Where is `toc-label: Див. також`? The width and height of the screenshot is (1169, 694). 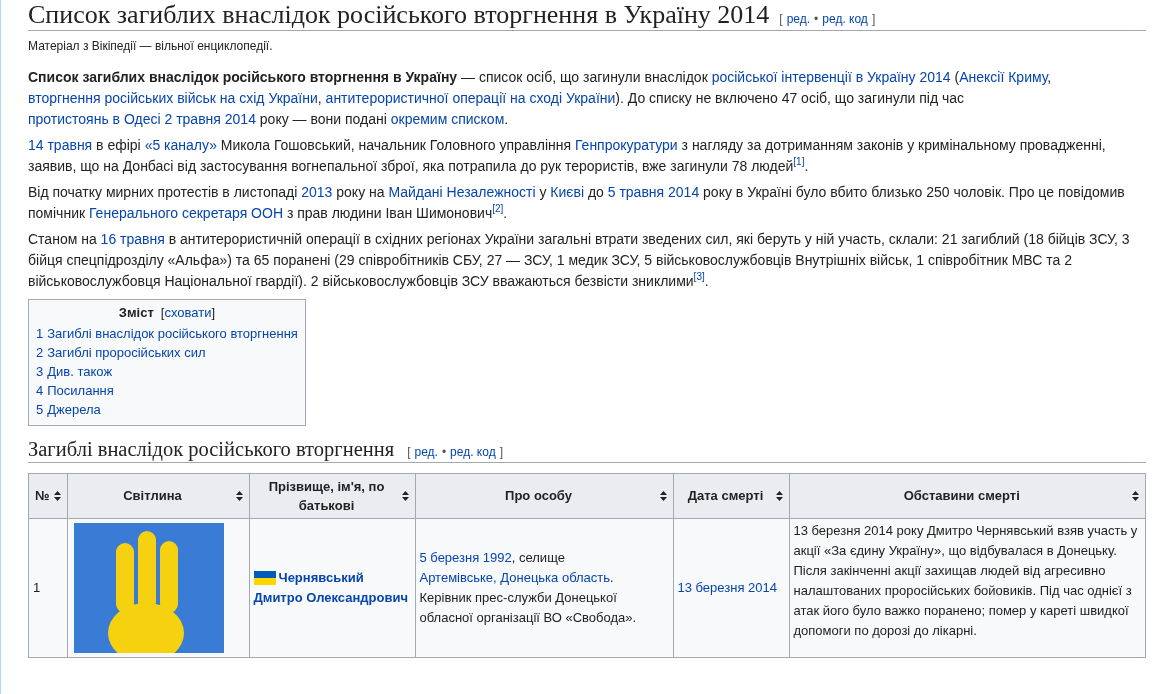
toc-label: Див. також is located at coordinates (80, 371).